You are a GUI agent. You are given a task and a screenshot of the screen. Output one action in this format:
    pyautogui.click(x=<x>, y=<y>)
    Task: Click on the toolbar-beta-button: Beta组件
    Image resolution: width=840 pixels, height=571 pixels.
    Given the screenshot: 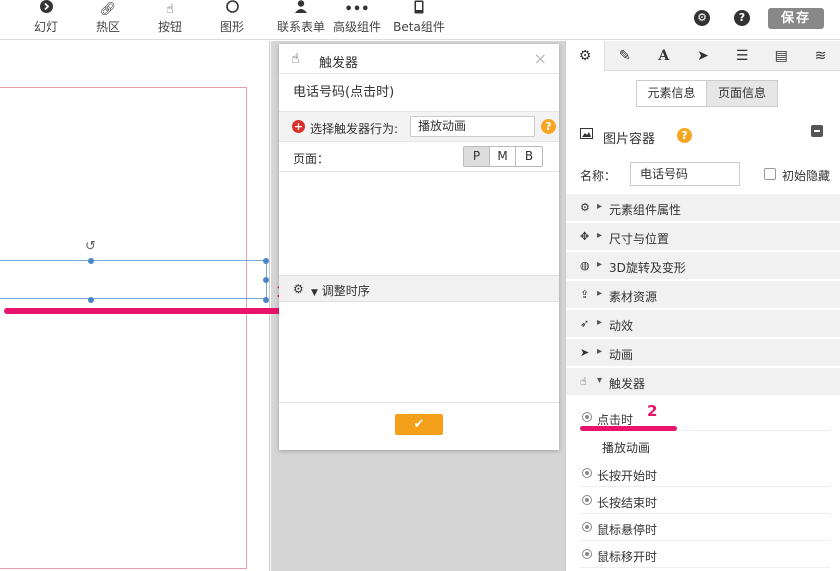 What is the action you would take?
    pyautogui.click(x=419, y=17)
    